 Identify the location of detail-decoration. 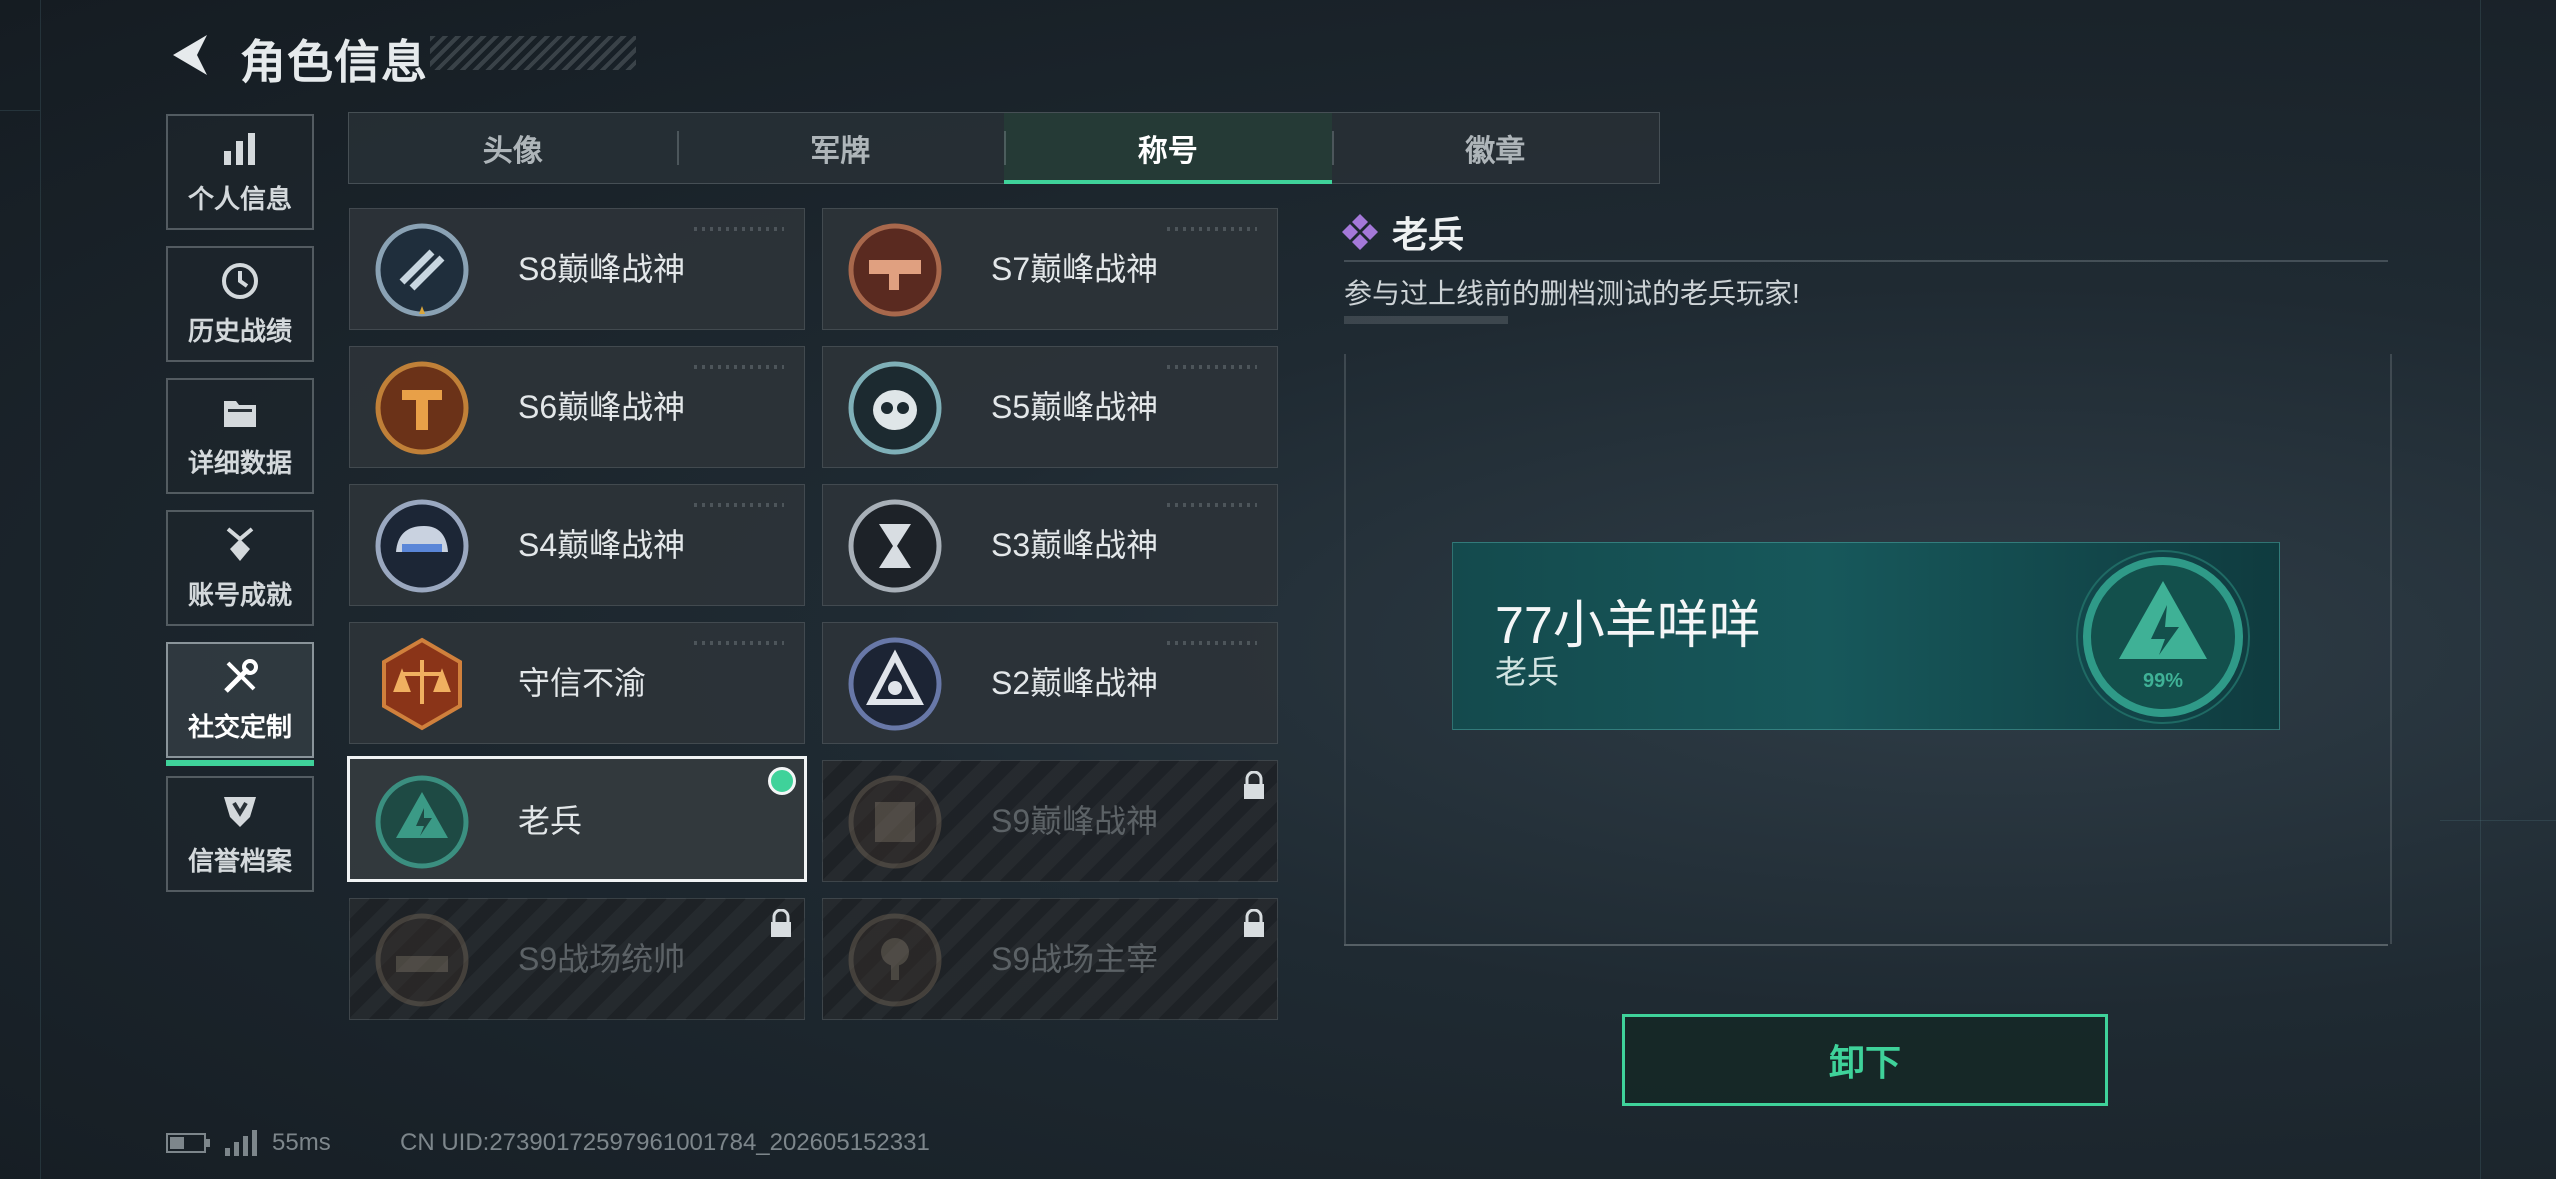
(1426, 320).